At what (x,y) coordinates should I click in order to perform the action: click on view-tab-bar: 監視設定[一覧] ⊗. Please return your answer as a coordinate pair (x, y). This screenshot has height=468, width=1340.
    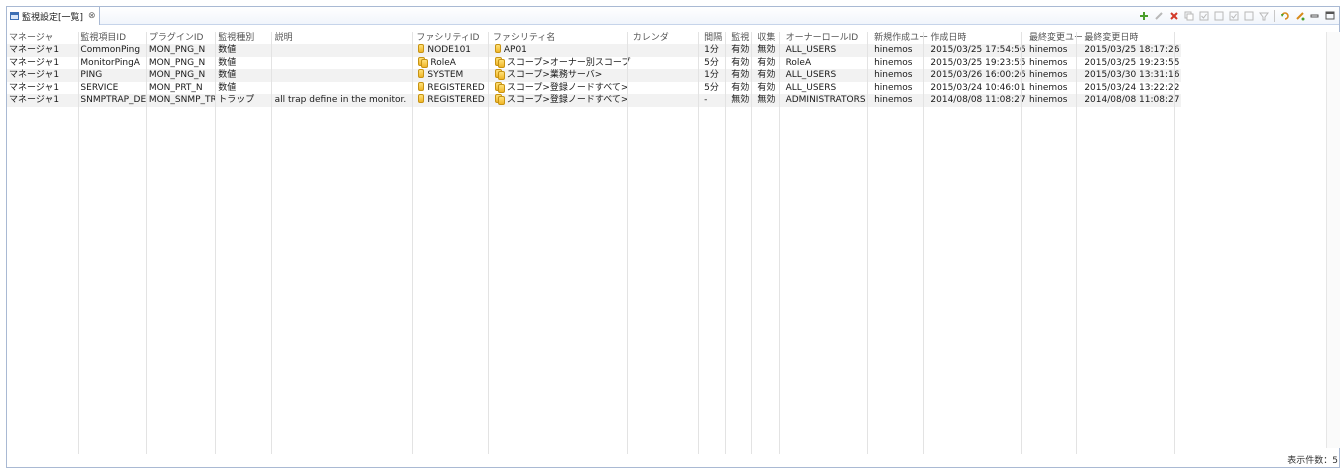
    Looking at the image, I should click on (673, 16).